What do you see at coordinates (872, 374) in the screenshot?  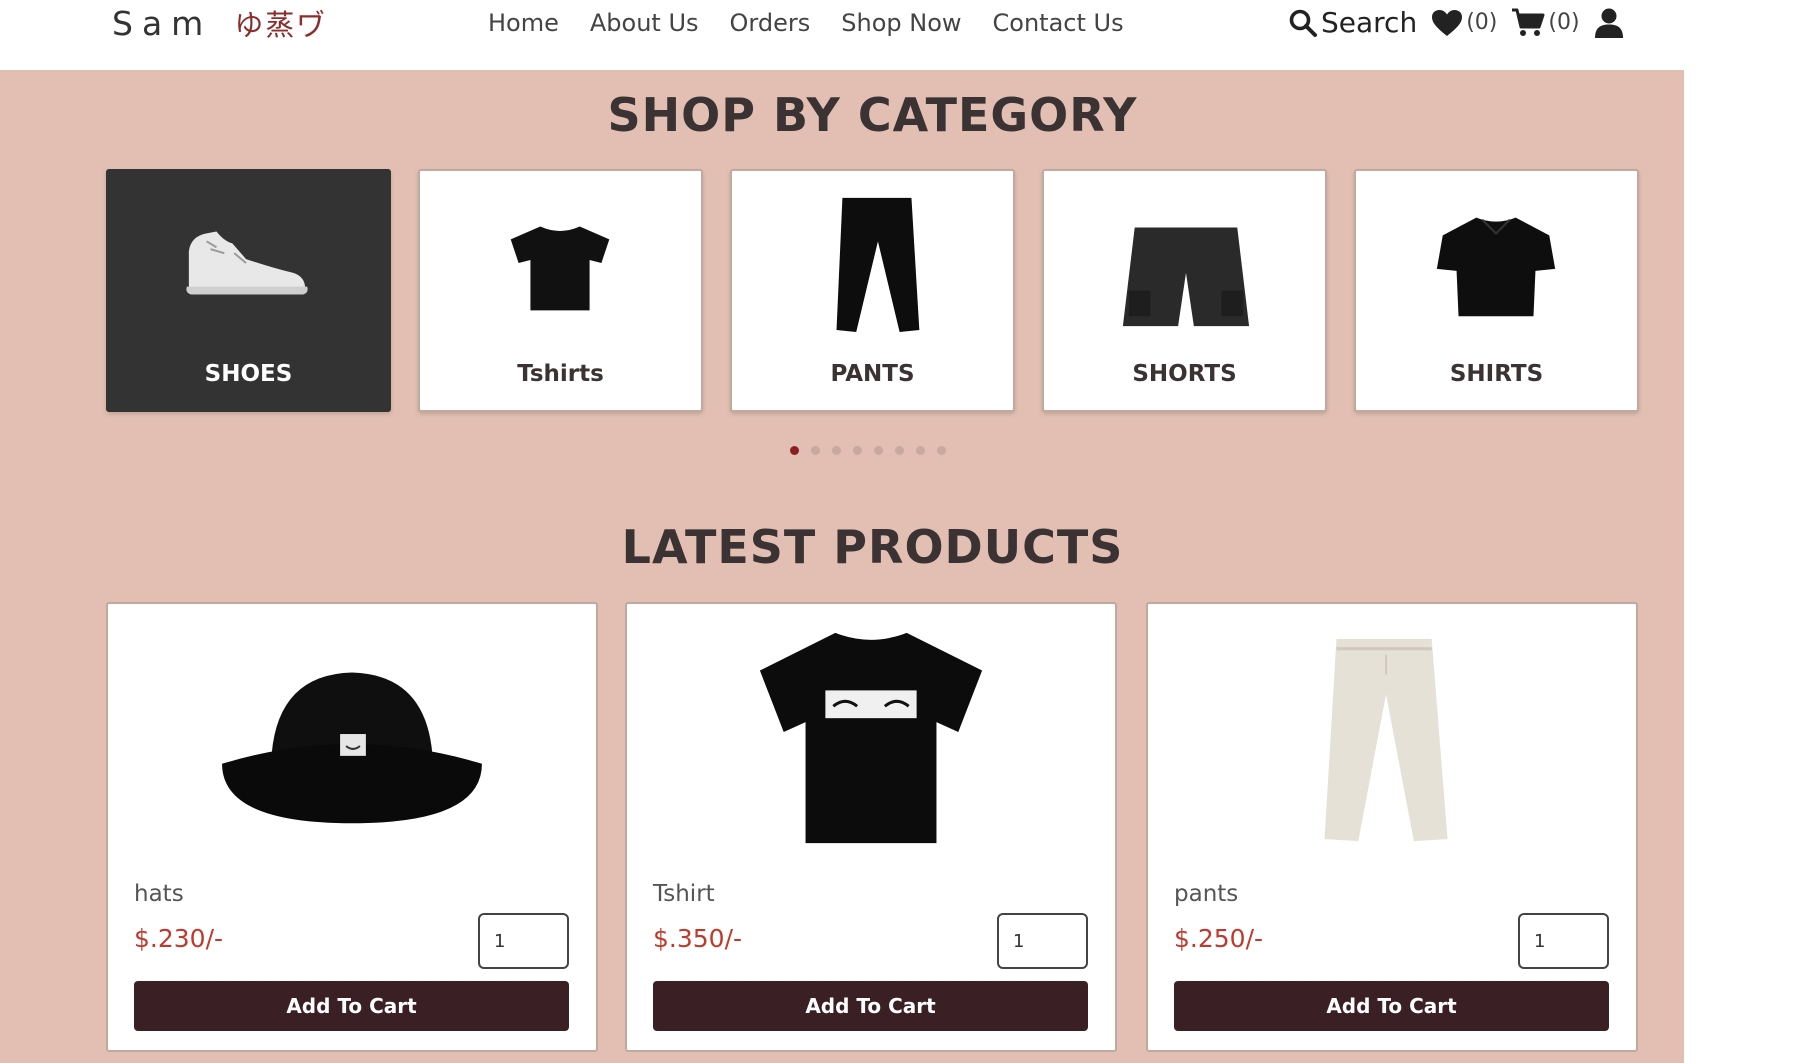 I see `category-label: PANTS` at bounding box center [872, 374].